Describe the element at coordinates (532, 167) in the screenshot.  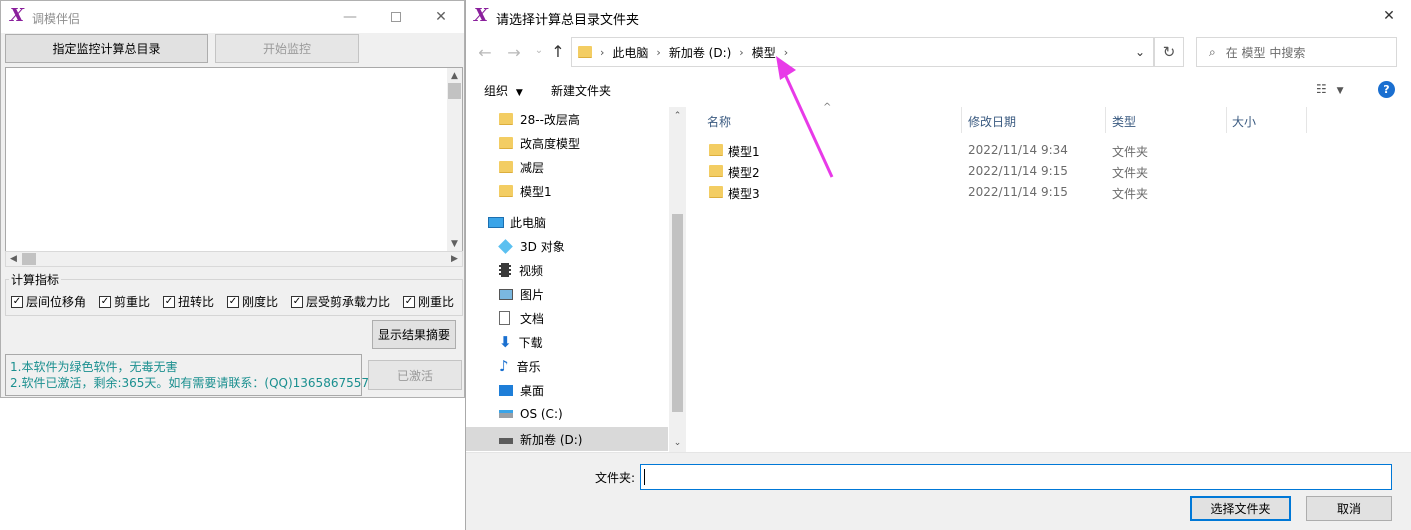
I see `tree-folder-label: 减层` at that location.